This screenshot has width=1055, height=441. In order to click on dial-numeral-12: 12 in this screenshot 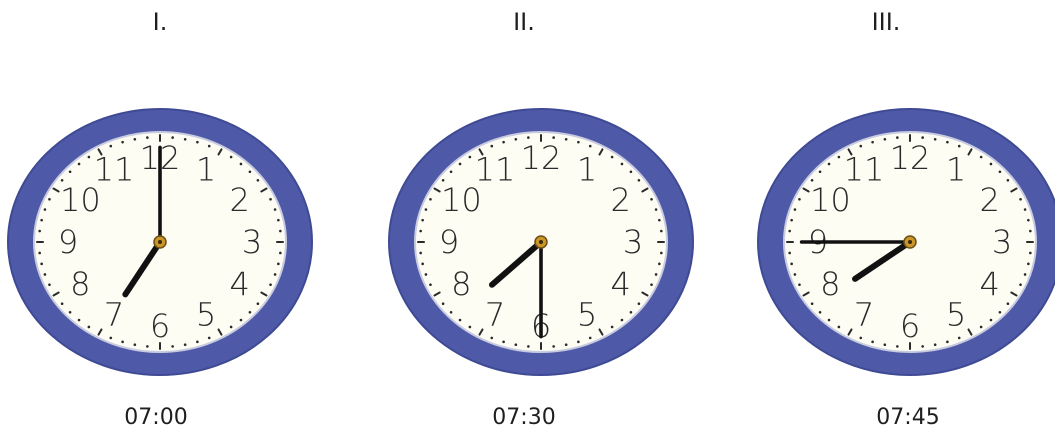, I will do `click(541, 158)`.